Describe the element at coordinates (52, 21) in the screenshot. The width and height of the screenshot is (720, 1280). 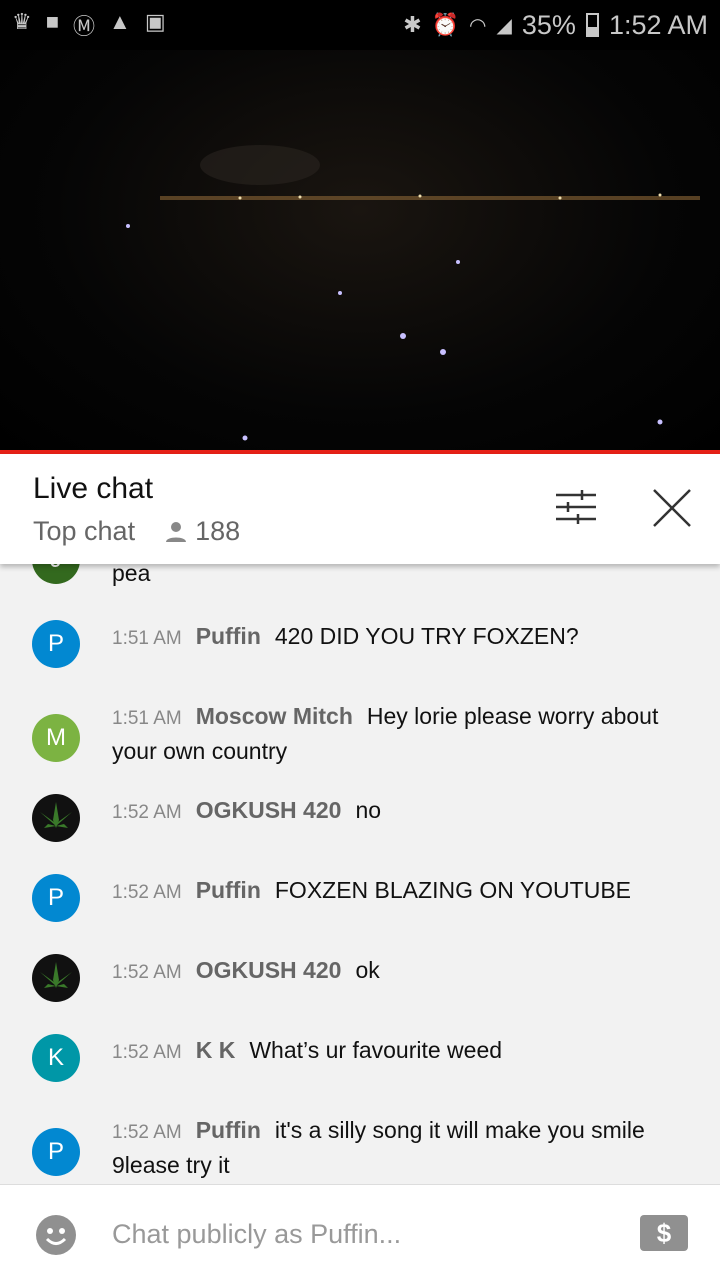
I see `folder-icon: ■` at that location.